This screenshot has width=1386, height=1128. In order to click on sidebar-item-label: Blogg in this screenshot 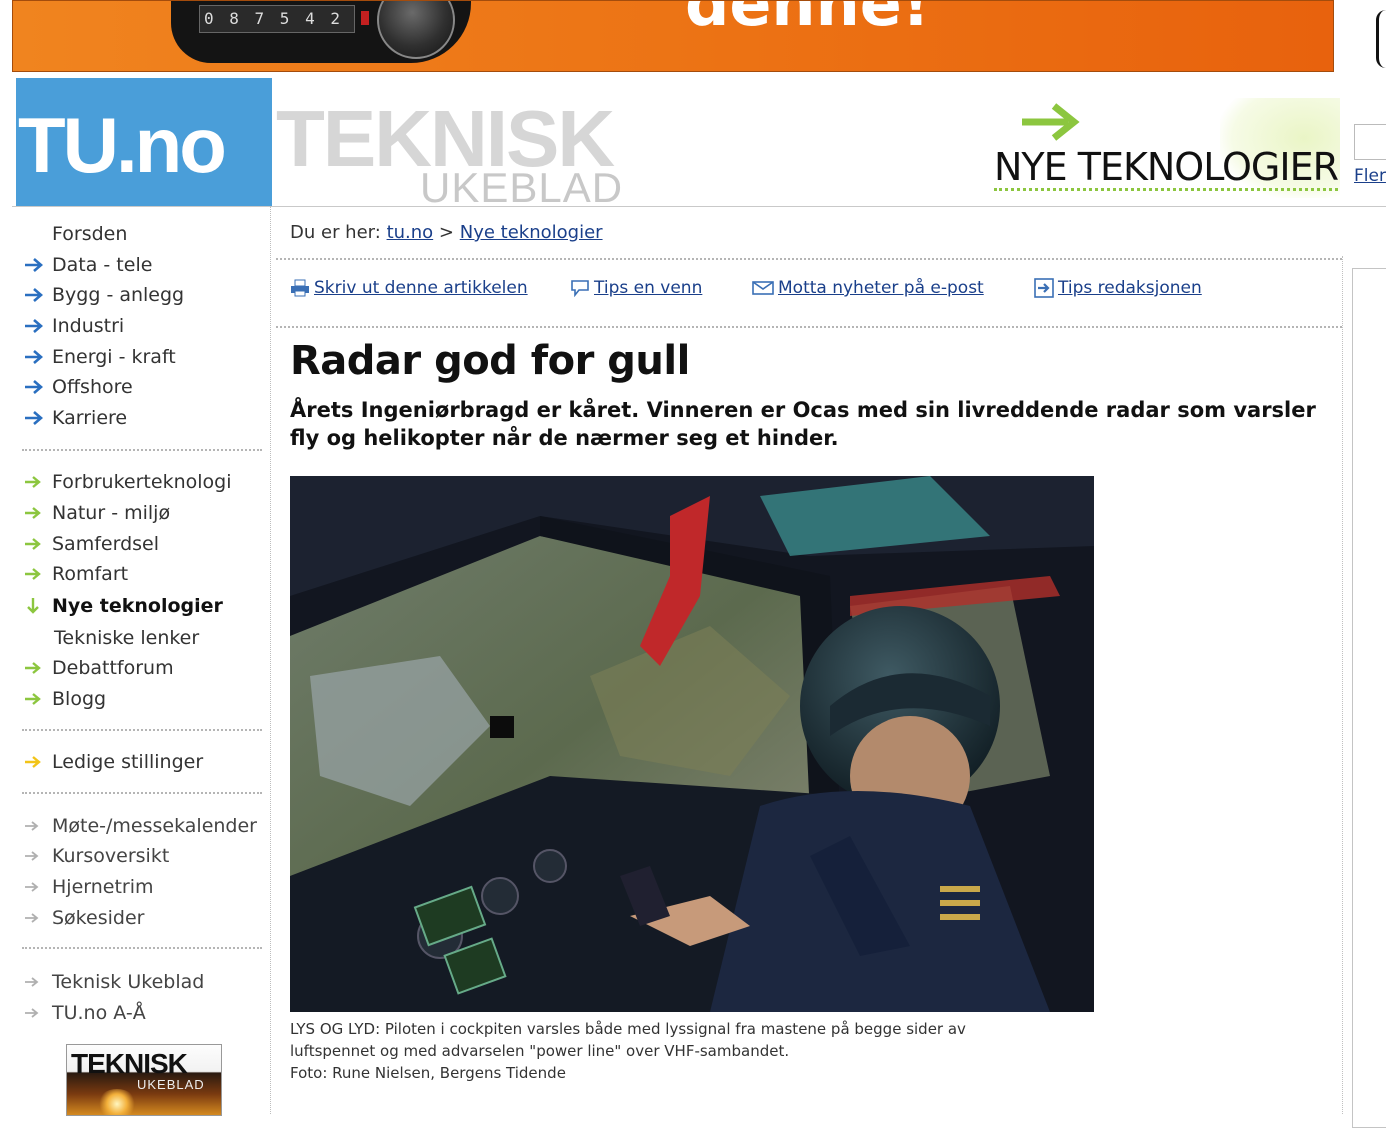, I will do `click(79, 699)`.